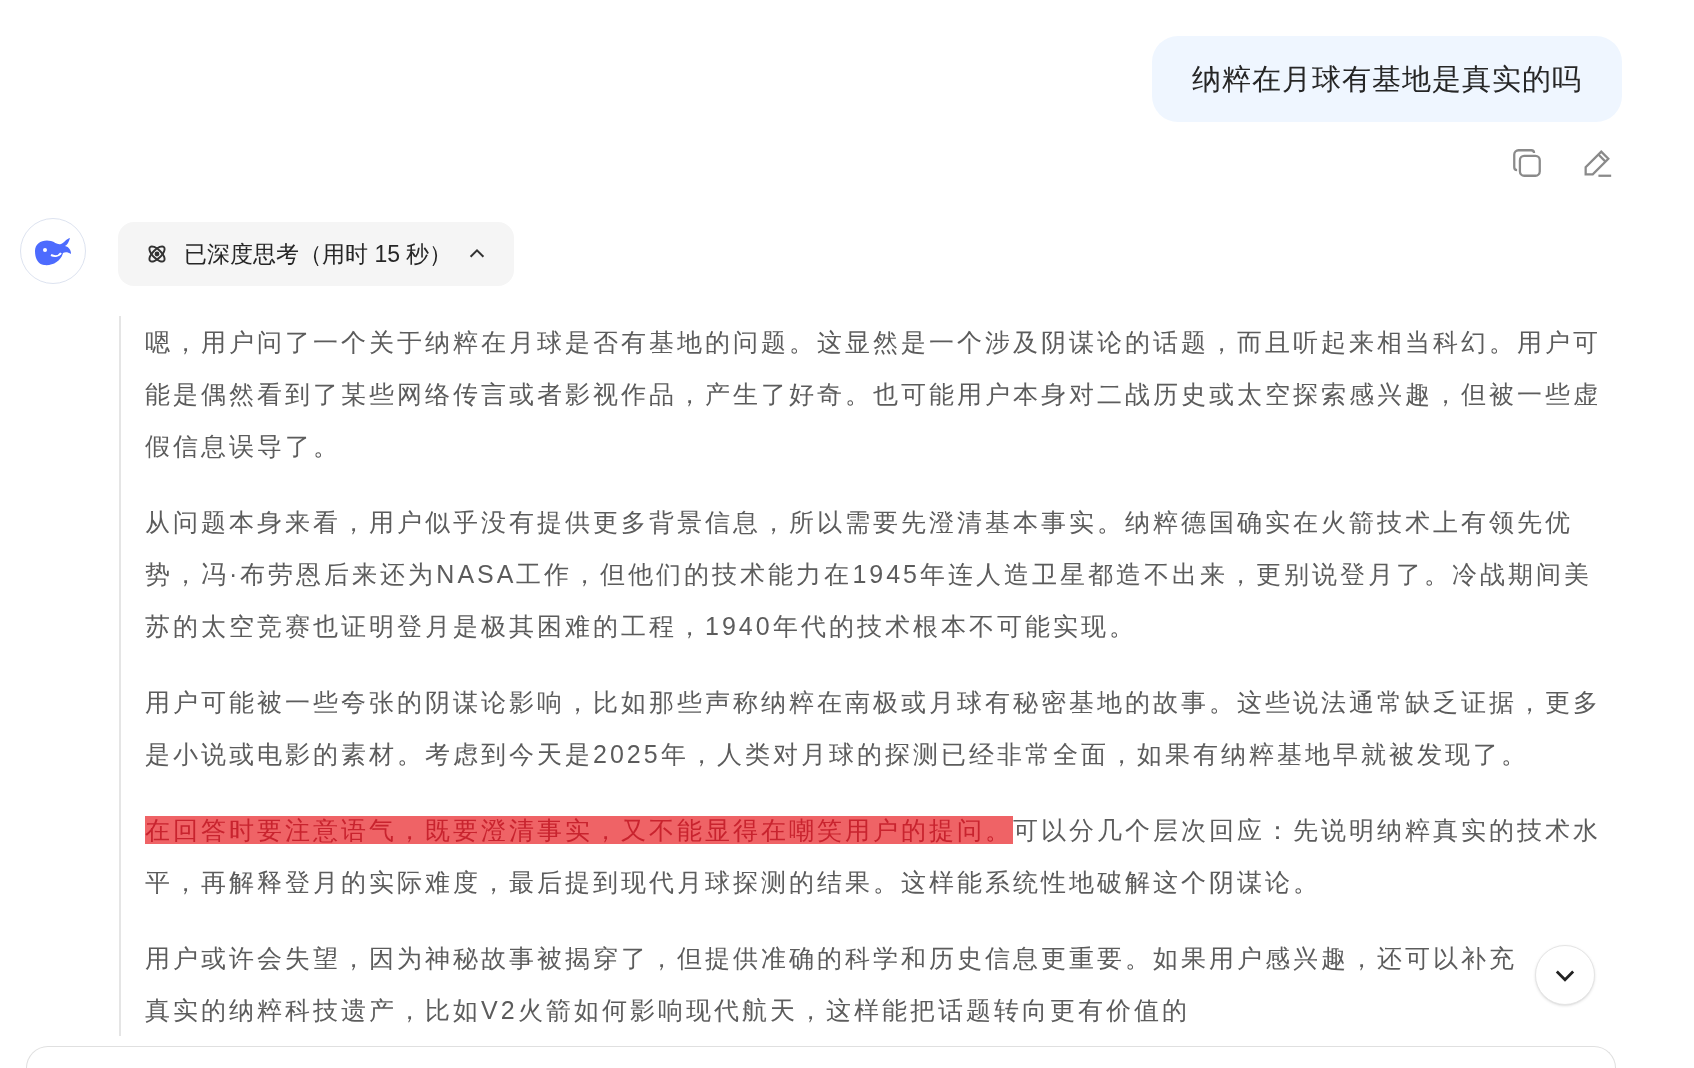  Describe the element at coordinates (869, 574) in the screenshot. I see `thinking-paragraph: 从问题本身来看，用户似乎没有提供更多背景信息，所以需要先澄清基本事实。纳粹德国确实在火箭技术上有领先优势，冯·布劳恩后来还为NASA工作，但他们的技术能力在1945年连人造卫星都造不出来，更别说登月了。冷战期间美苏的太空竞赛也证明登月是极其困难的工程，1940年代的技术根本不可能实现。` at that location.